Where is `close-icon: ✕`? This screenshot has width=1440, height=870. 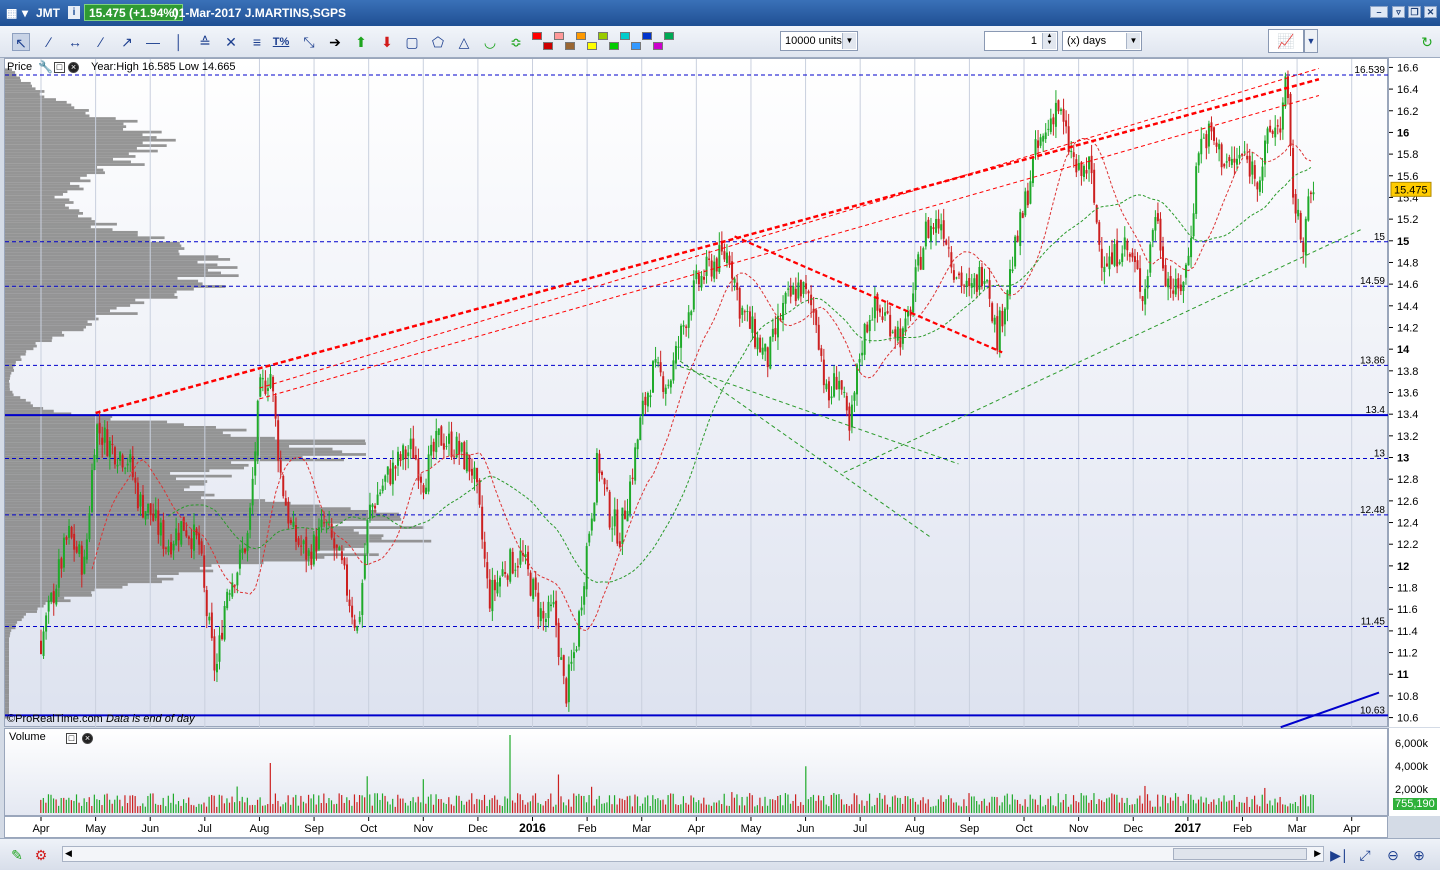 close-icon: ✕ is located at coordinates (1430, 12).